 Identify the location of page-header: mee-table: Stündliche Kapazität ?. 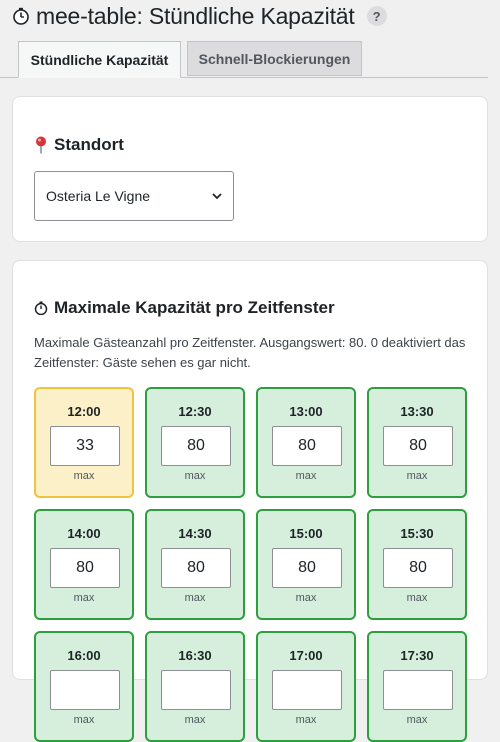
(199, 16).